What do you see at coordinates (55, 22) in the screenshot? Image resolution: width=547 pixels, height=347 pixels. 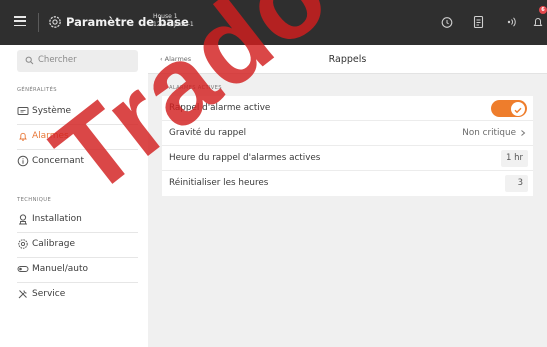 I see `gear-icon` at bounding box center [55, 22].